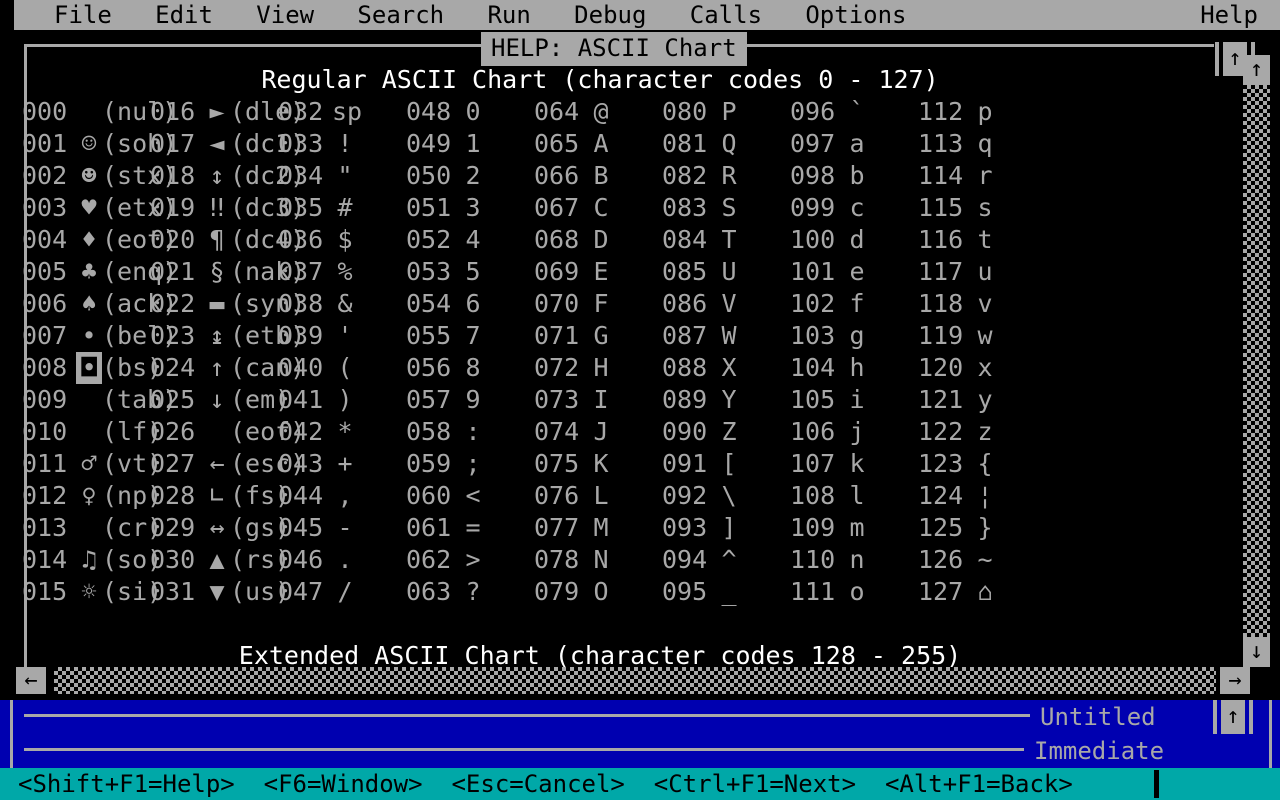 This screenshot has width=1280, height=800. I want to click on chart-cell-glyph: {, so click(985, 463).